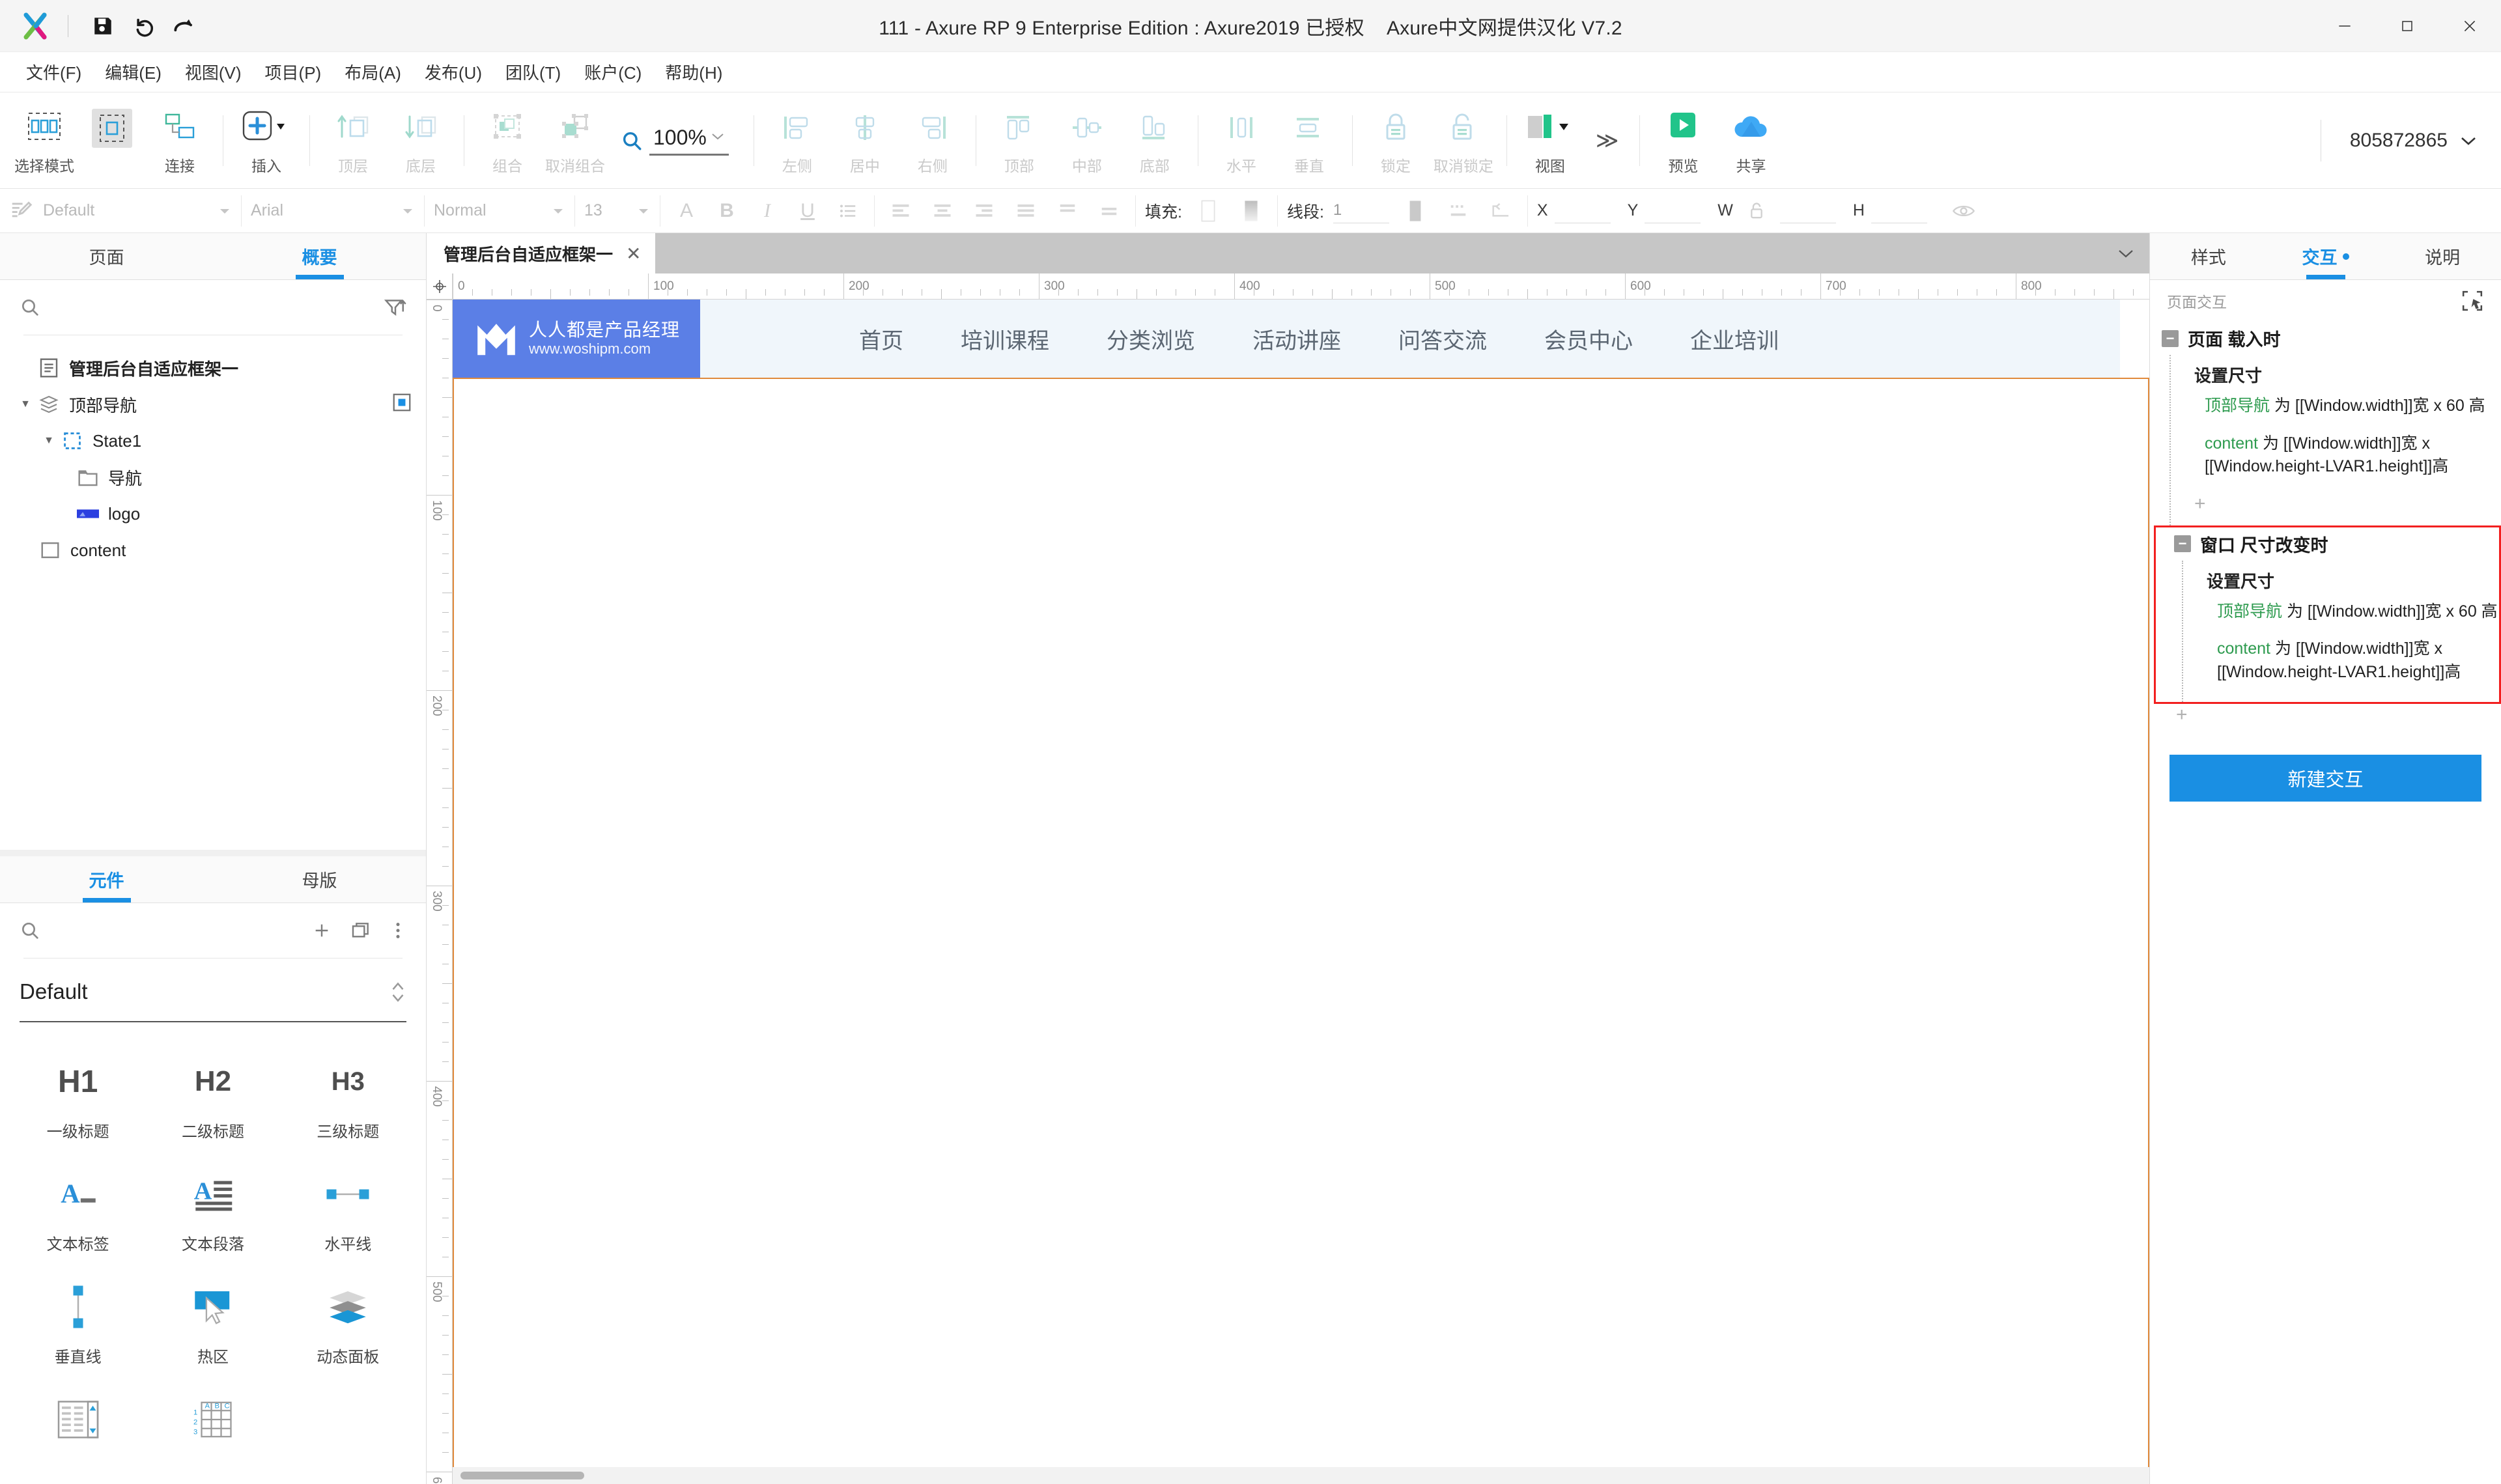  I want to click on tree-arrow-expanded: ▼, so click(25, 404).